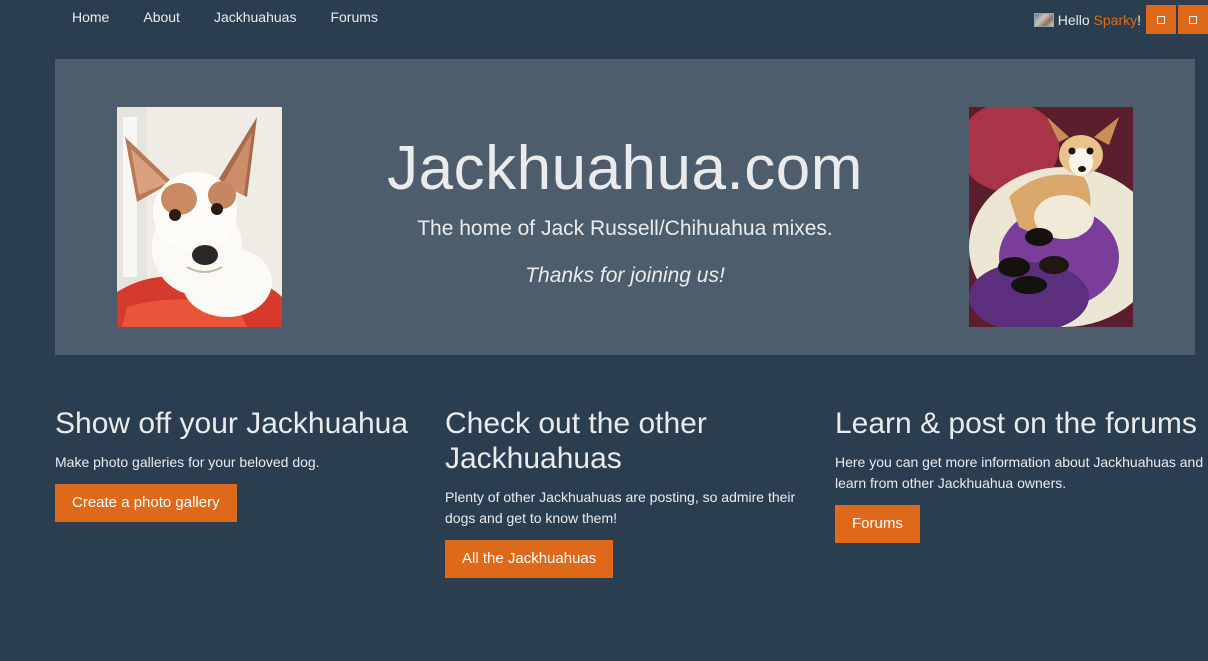  I want to click on greeting-exclaim: !, so click(1139, 19).